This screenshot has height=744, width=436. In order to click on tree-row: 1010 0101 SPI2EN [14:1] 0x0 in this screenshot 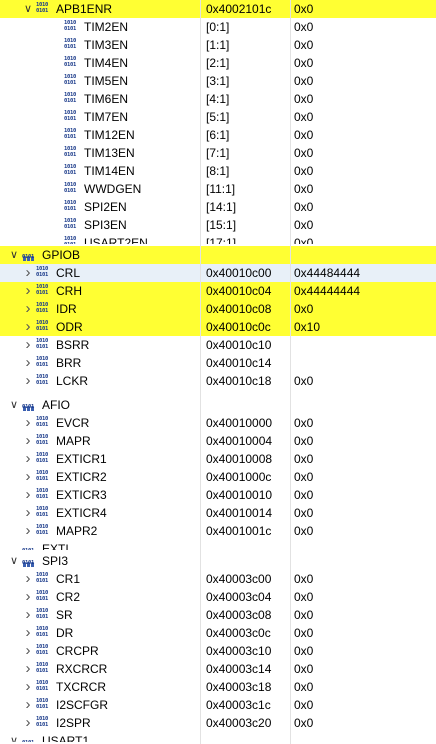, I will do `click(218, 207)`.